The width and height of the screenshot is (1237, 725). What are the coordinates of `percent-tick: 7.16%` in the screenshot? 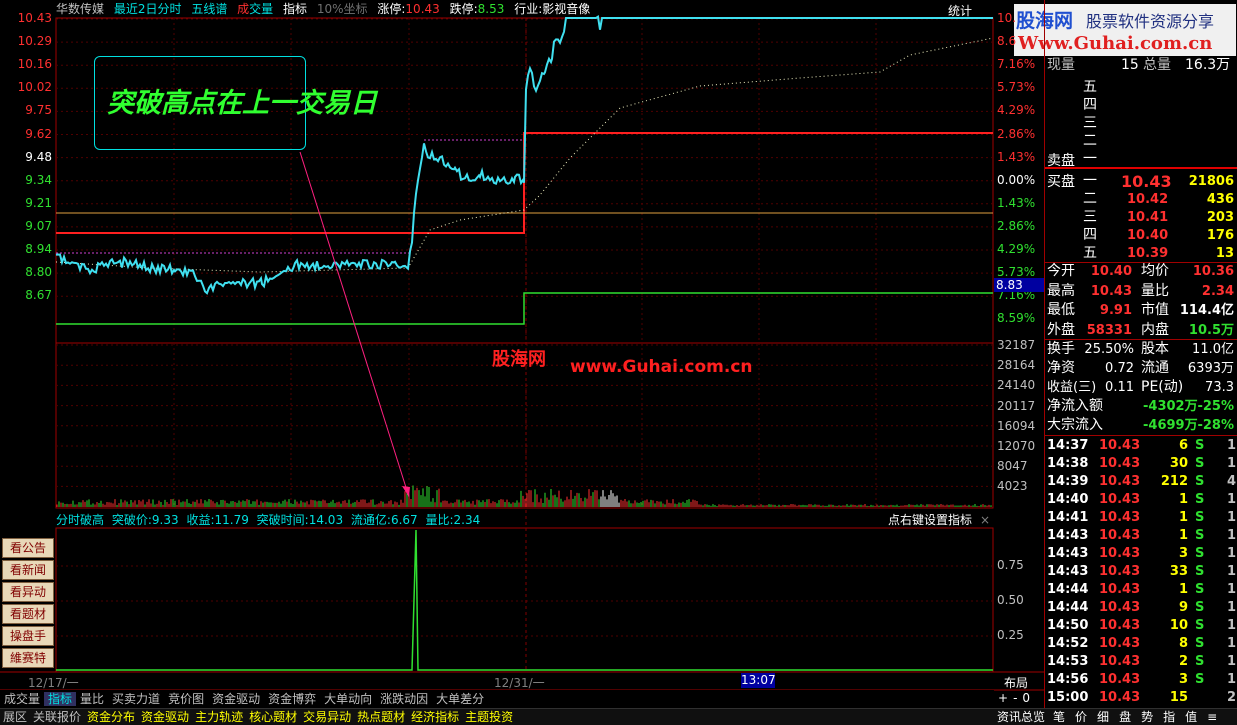 It's located at (1016, 64).